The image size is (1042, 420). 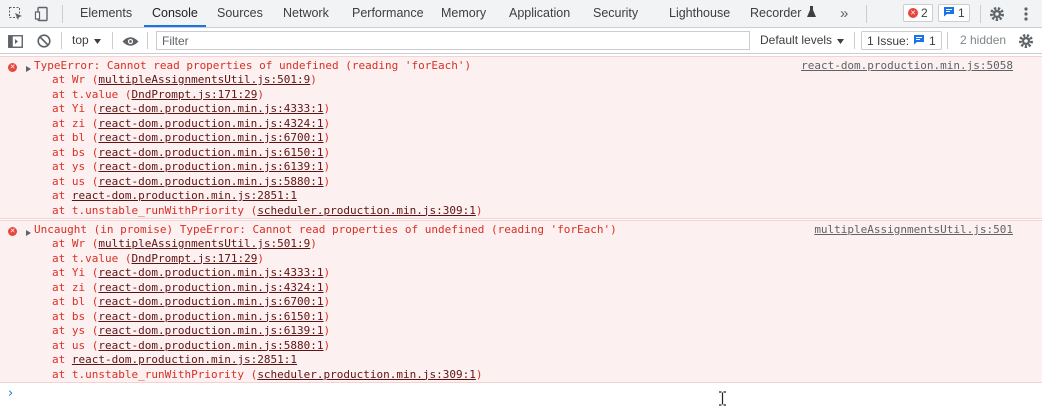 I want to click on context-label: top, so click(x=80, y=40).